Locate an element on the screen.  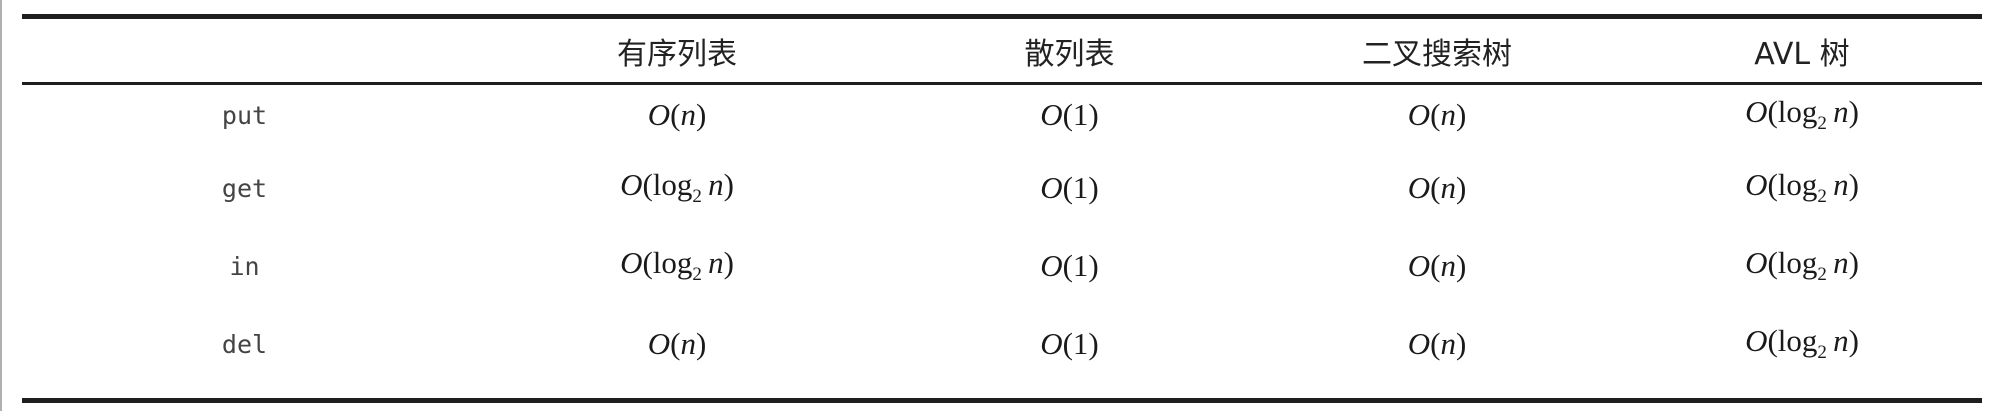
table-bottom-rule is located at coordinates (1002, 400).